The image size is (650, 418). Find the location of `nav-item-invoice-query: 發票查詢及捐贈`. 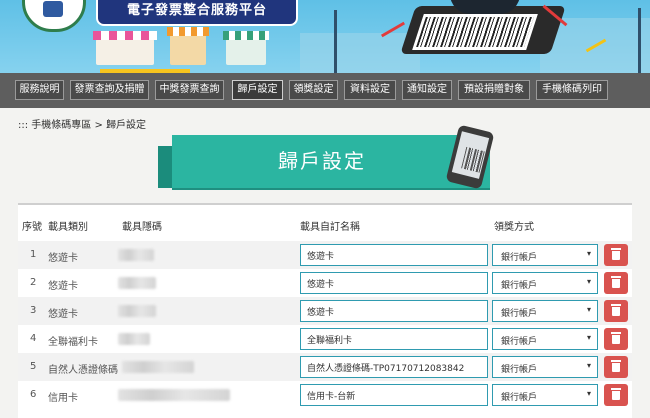

nav-item-invoice-query: 發票查詢及捐贈 is located at coordinates (109, 90).